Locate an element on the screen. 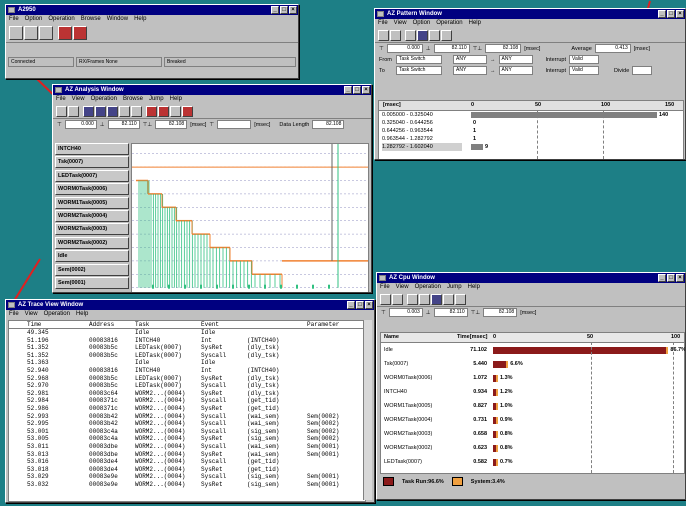  vertical-scrollbar is located at coordinates (367, 410).